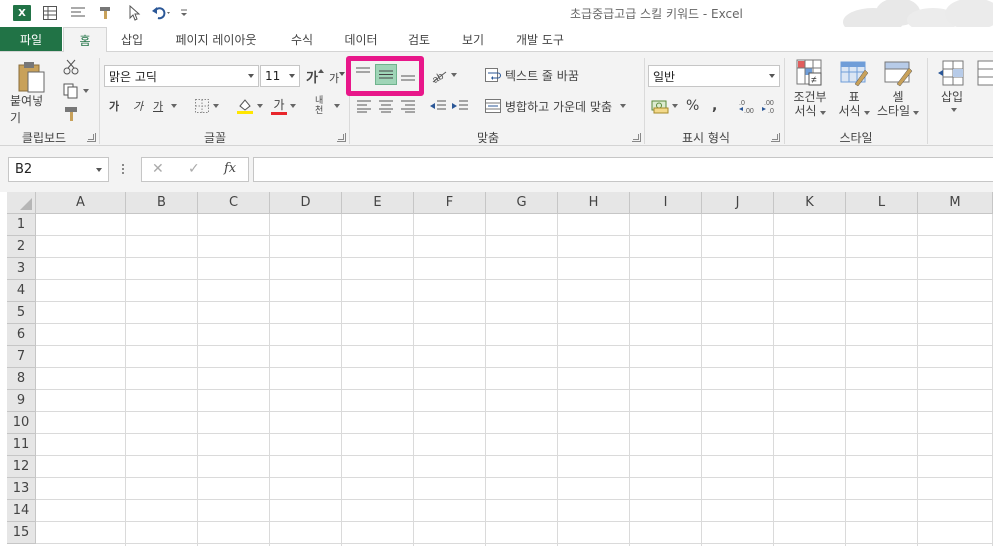 The width and height of the screenshot is (993, 546). What do you see at coordinates (810, 97) in the screenshot?
I see `conditional-label: 조건부` at bounding box center [810, 97].